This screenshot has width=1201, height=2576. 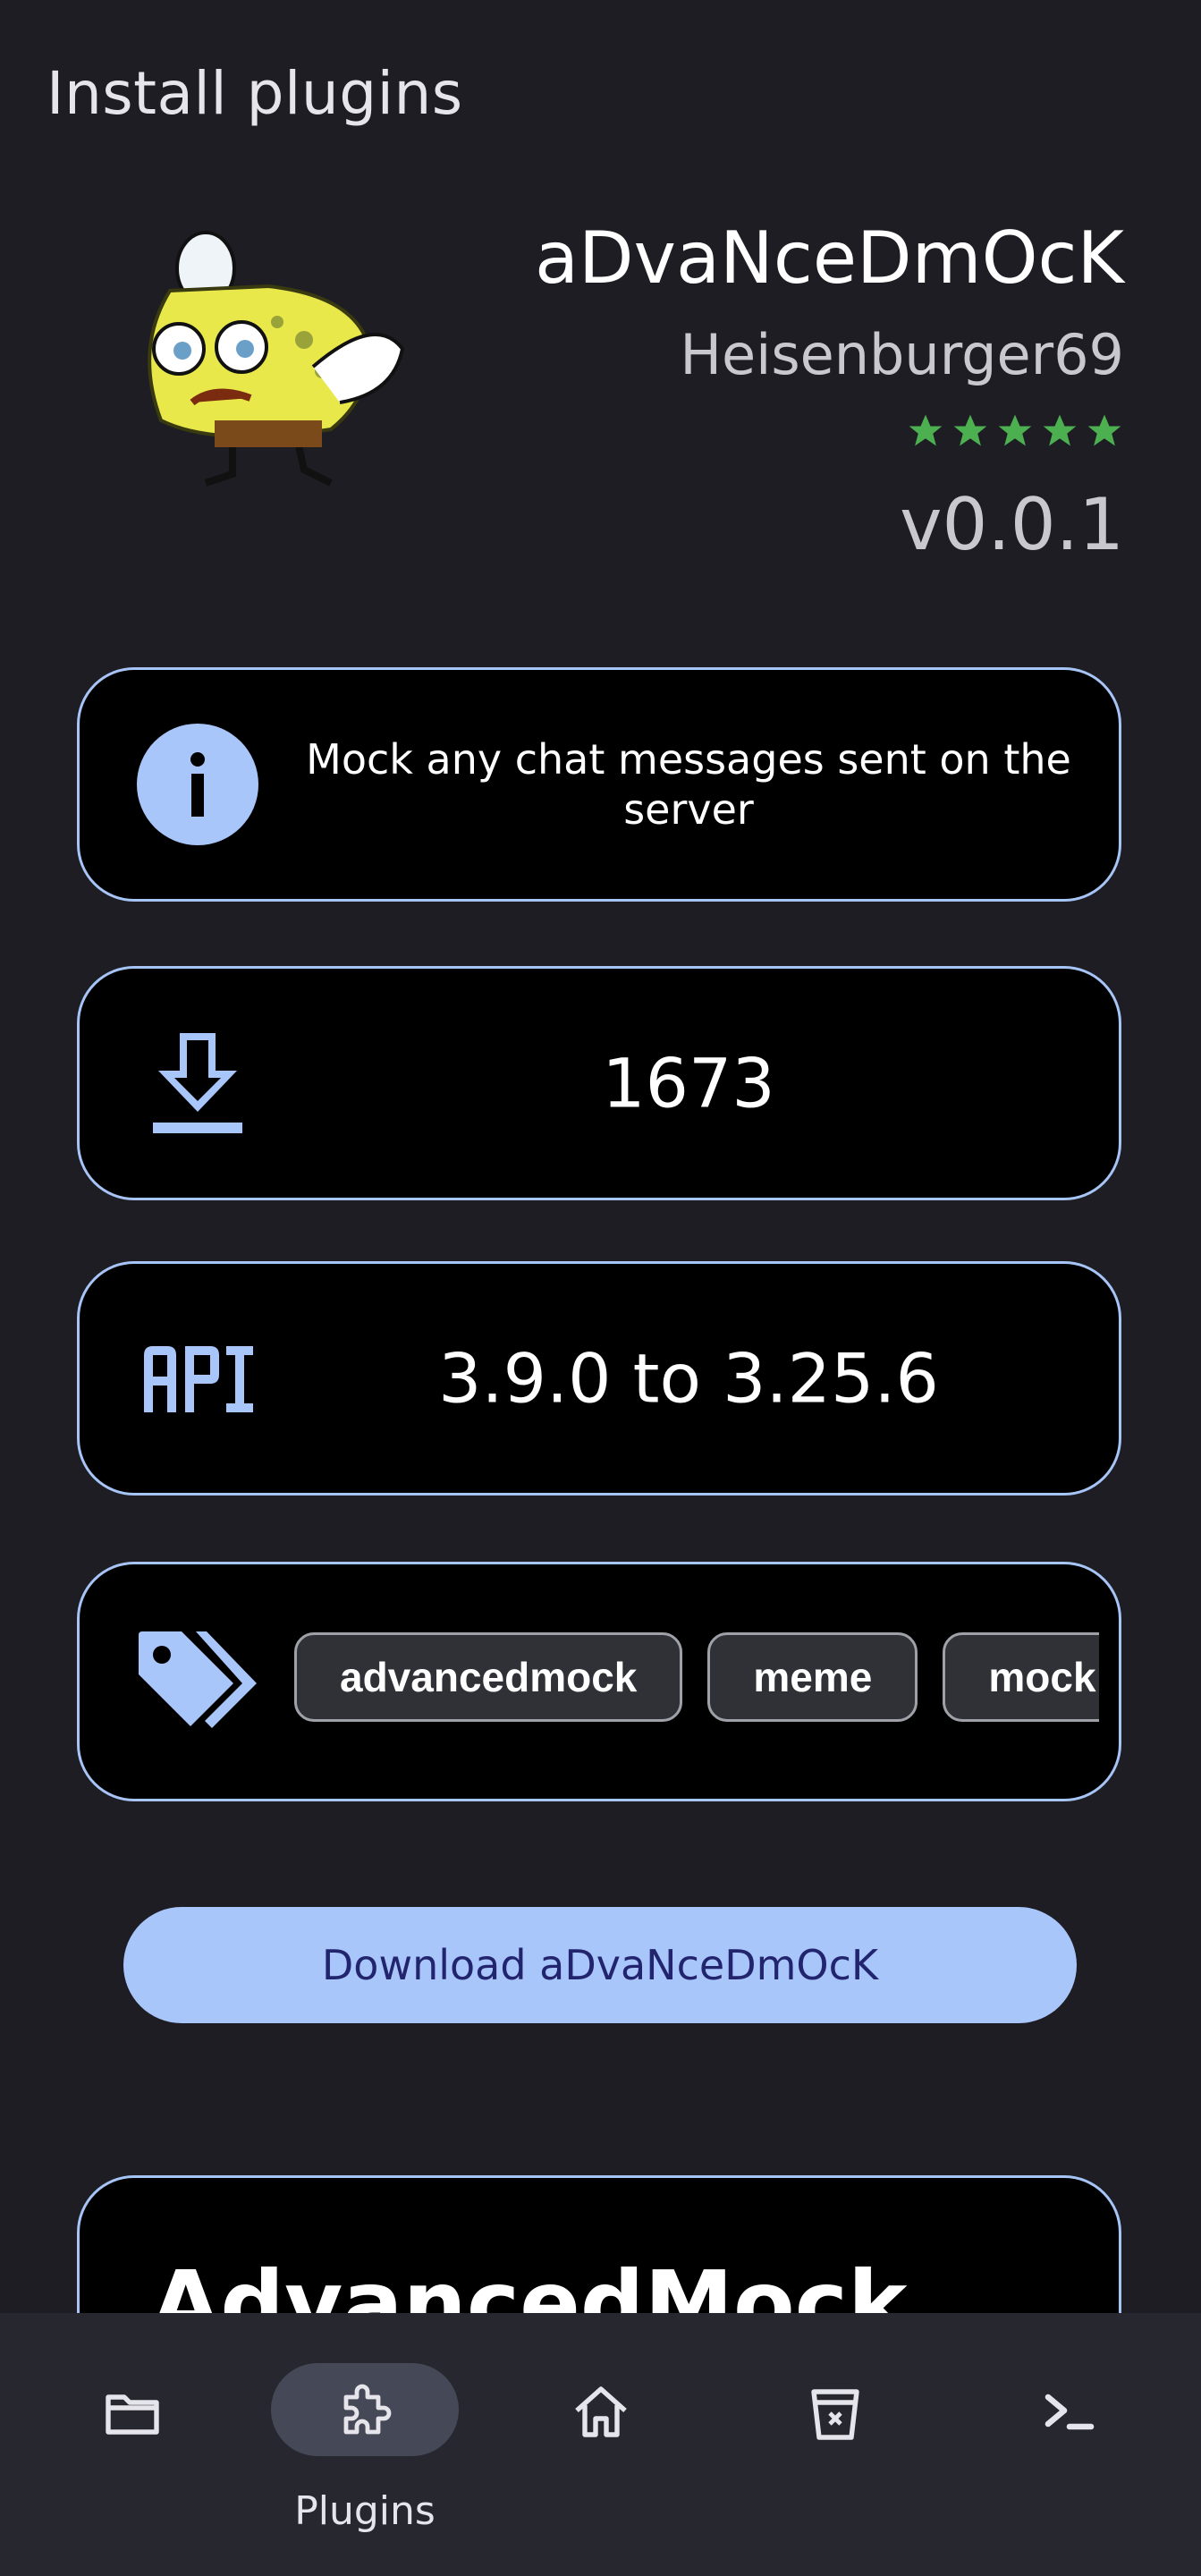 I want to click on nav-item-files, so click(x=132, y=2444).